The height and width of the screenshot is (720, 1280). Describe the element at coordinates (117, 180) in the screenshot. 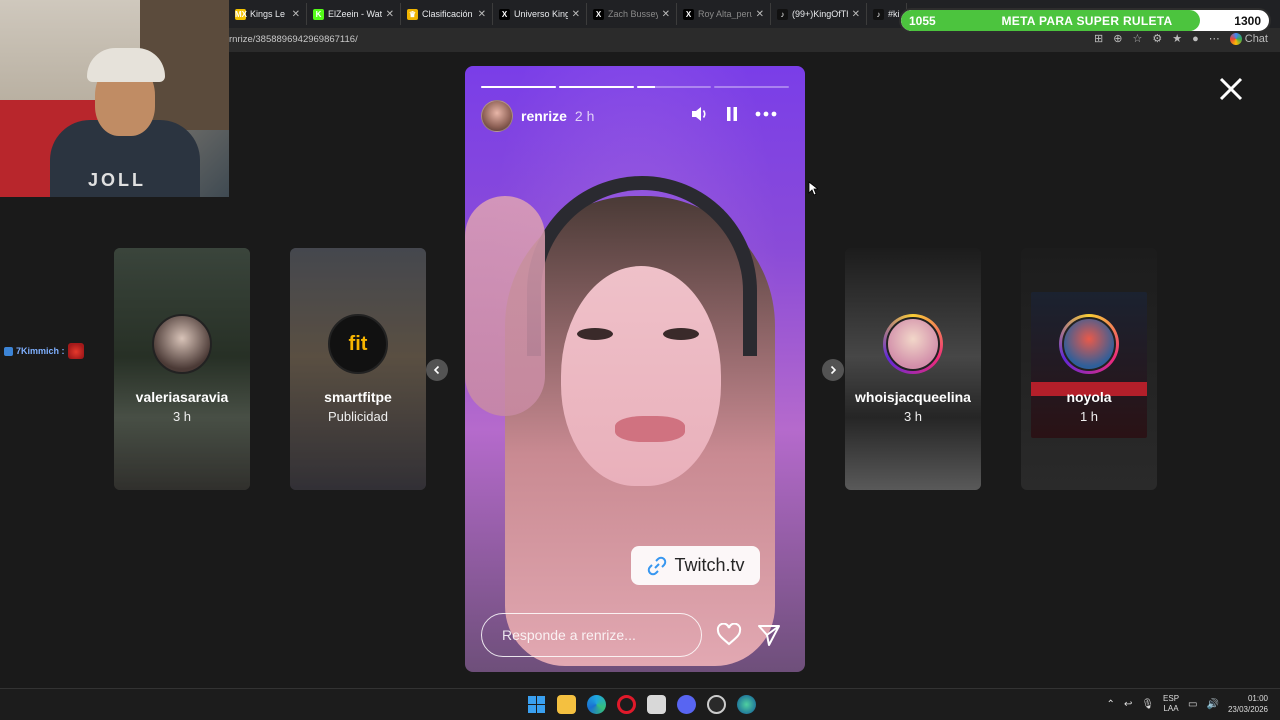

I see `webcam-shirt-text: JOLL` at that location.